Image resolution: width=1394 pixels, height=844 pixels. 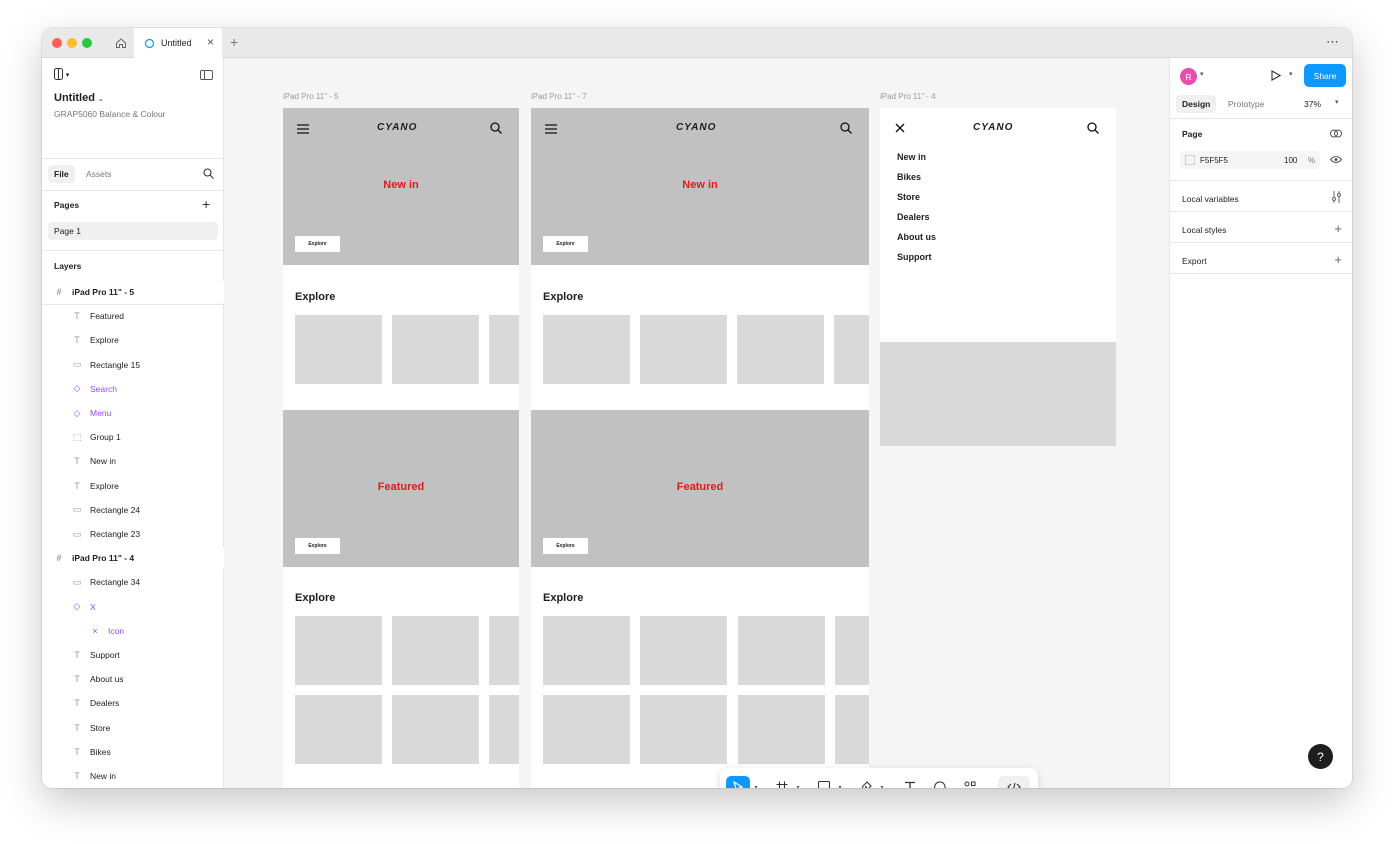 I want to click on color-swatch, so click(x=1190, y=160).